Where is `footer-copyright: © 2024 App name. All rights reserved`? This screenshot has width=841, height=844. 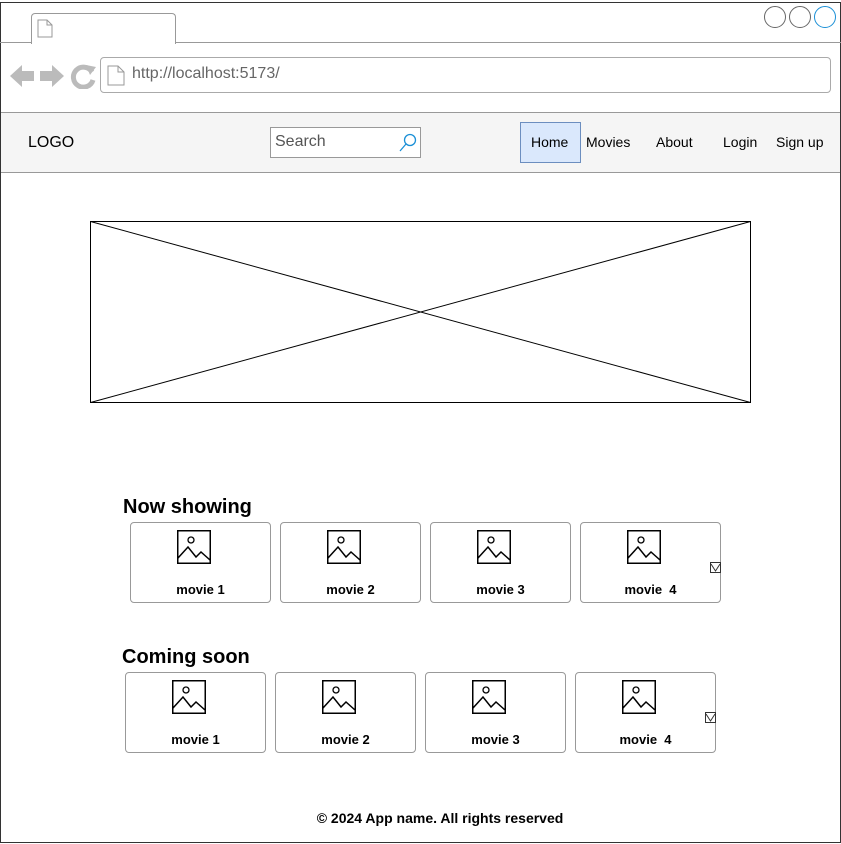 footer-copyright: © 2024 App name. All rights reserved is located at coordinates (440, 818).